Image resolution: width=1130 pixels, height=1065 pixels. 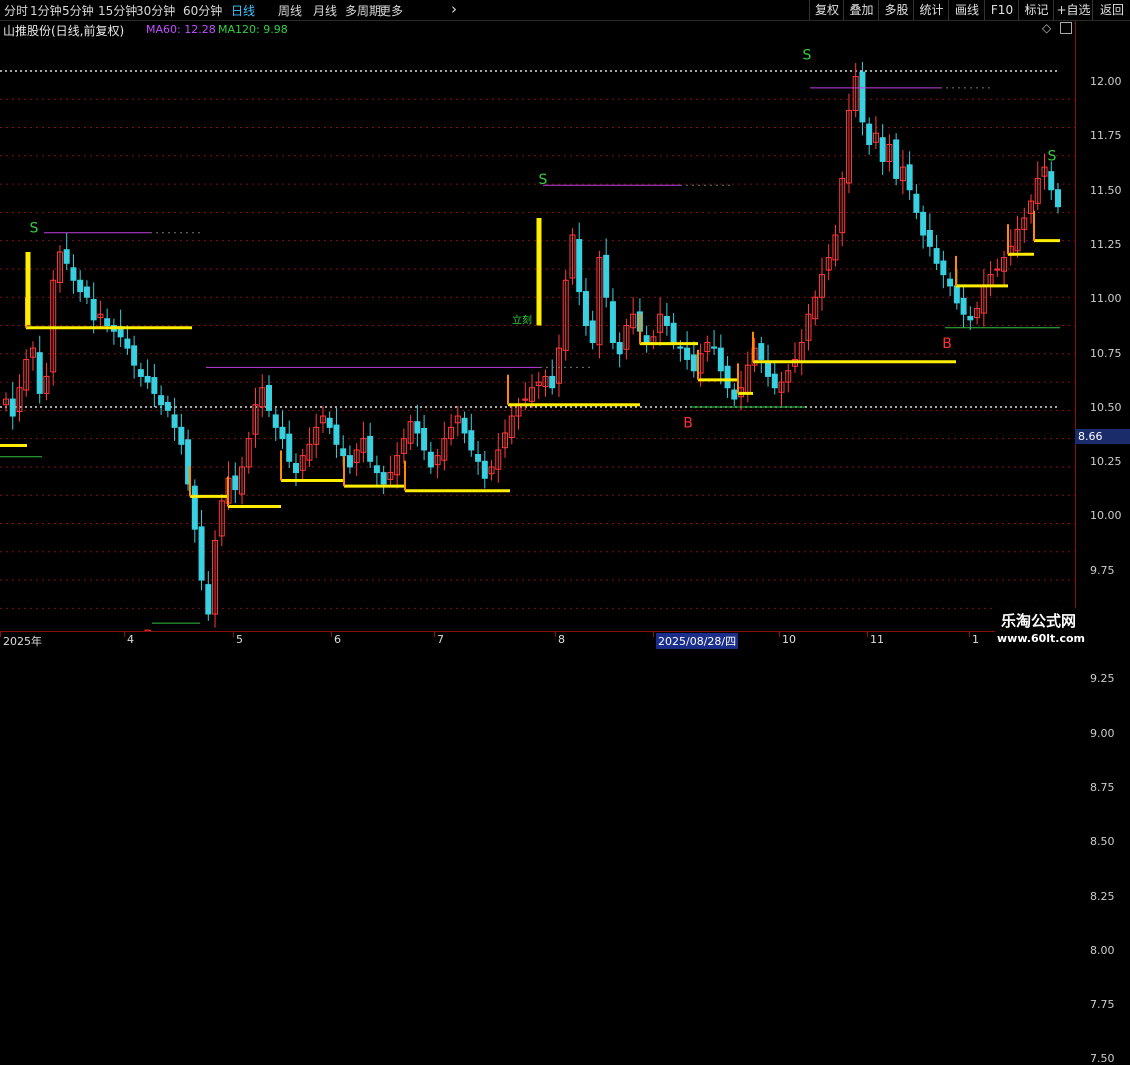 I want to click on settings-icon, so click(x=1066, y=28).